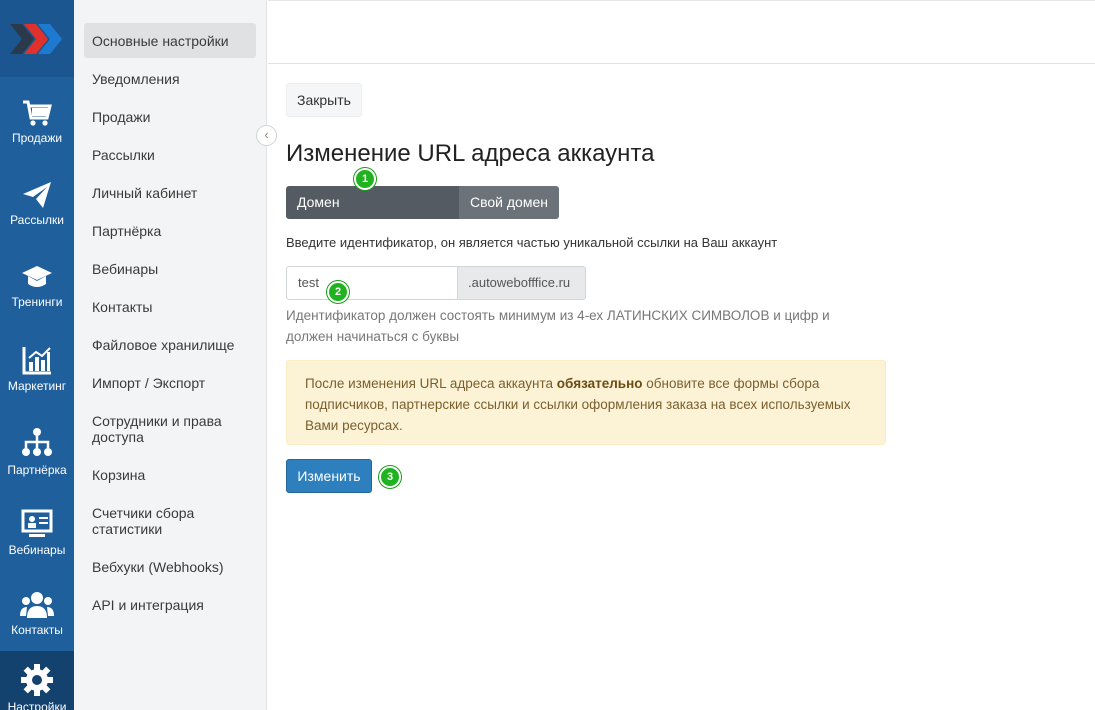 The height and width of the screenshot is (710, 1095). What do you see at coordinates (170, 567) in the screenshot?
I see `menu-item-webhooks: Вебхуки (Webhooks)` at bounding box center [170, 567].